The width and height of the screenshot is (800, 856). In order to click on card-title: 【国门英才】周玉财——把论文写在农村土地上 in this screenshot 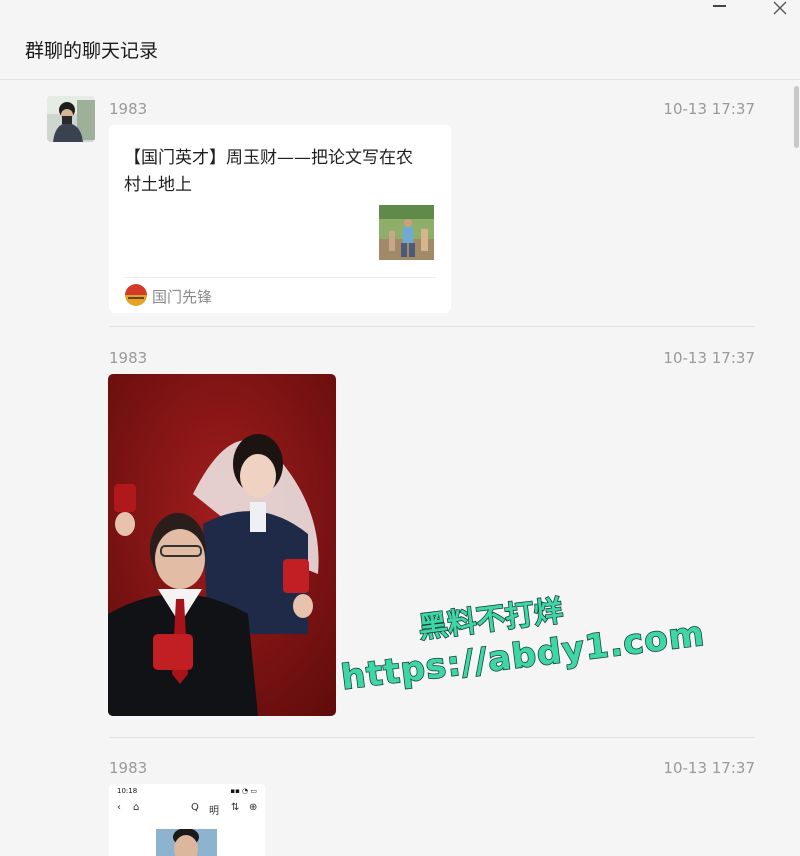, I will do `click(268, 171)`.